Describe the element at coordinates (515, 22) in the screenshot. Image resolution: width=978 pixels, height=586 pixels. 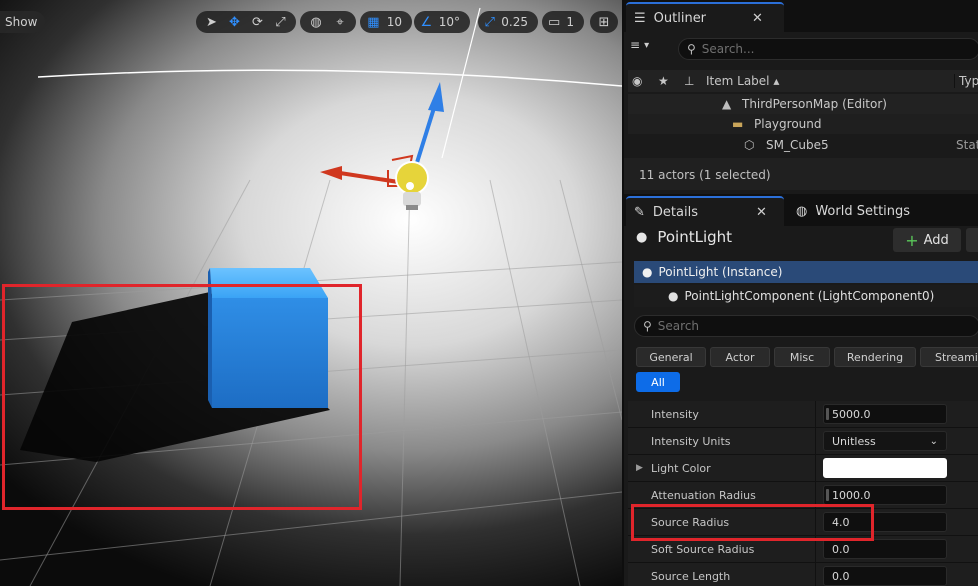
I see `scale-snap-value: 0.25` at that location.